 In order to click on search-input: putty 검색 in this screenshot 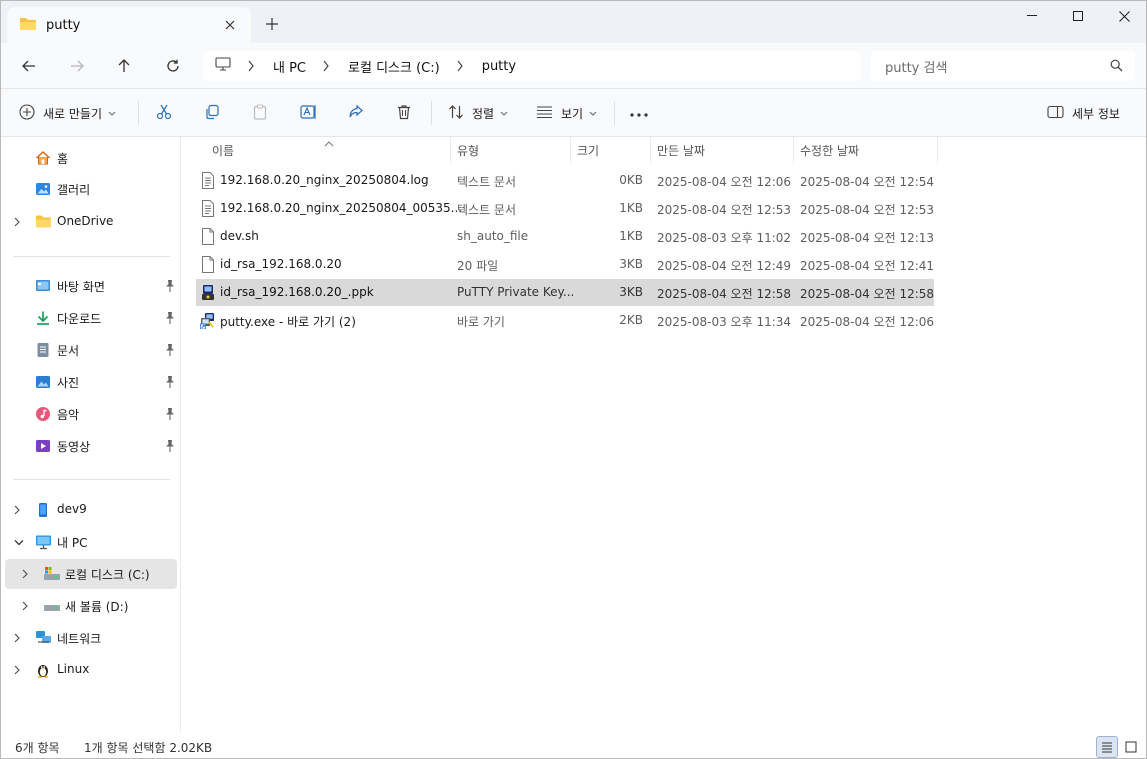, I will do `click(1003, 66)`.